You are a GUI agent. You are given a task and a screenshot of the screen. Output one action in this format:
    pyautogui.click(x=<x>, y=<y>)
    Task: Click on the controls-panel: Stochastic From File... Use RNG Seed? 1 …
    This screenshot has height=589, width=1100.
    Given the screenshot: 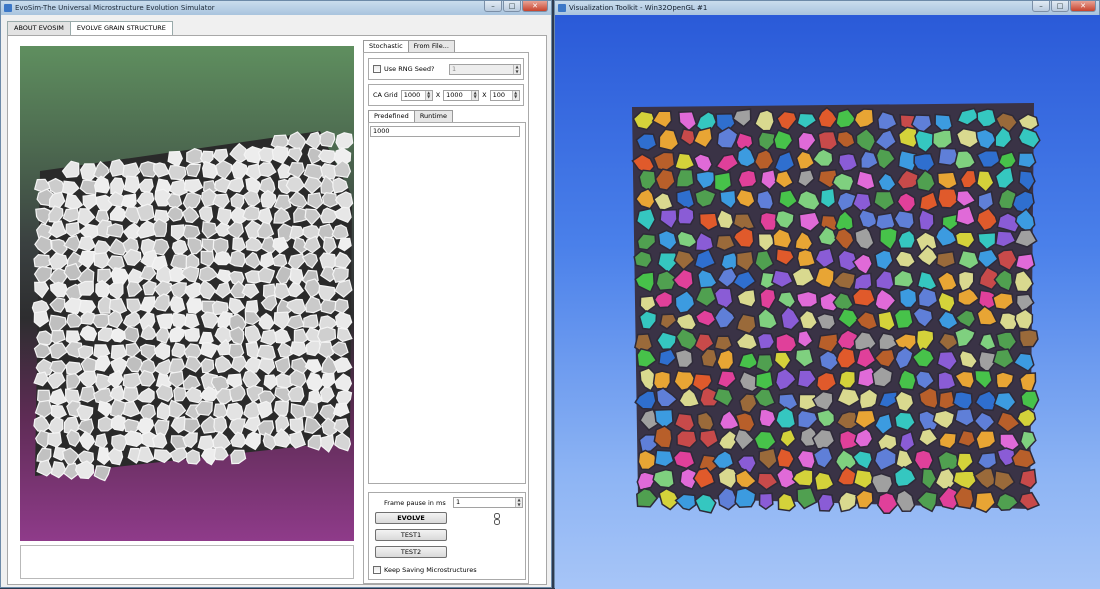 What is the action you would take?
    pyautogui.click(x=447, y=312)
    